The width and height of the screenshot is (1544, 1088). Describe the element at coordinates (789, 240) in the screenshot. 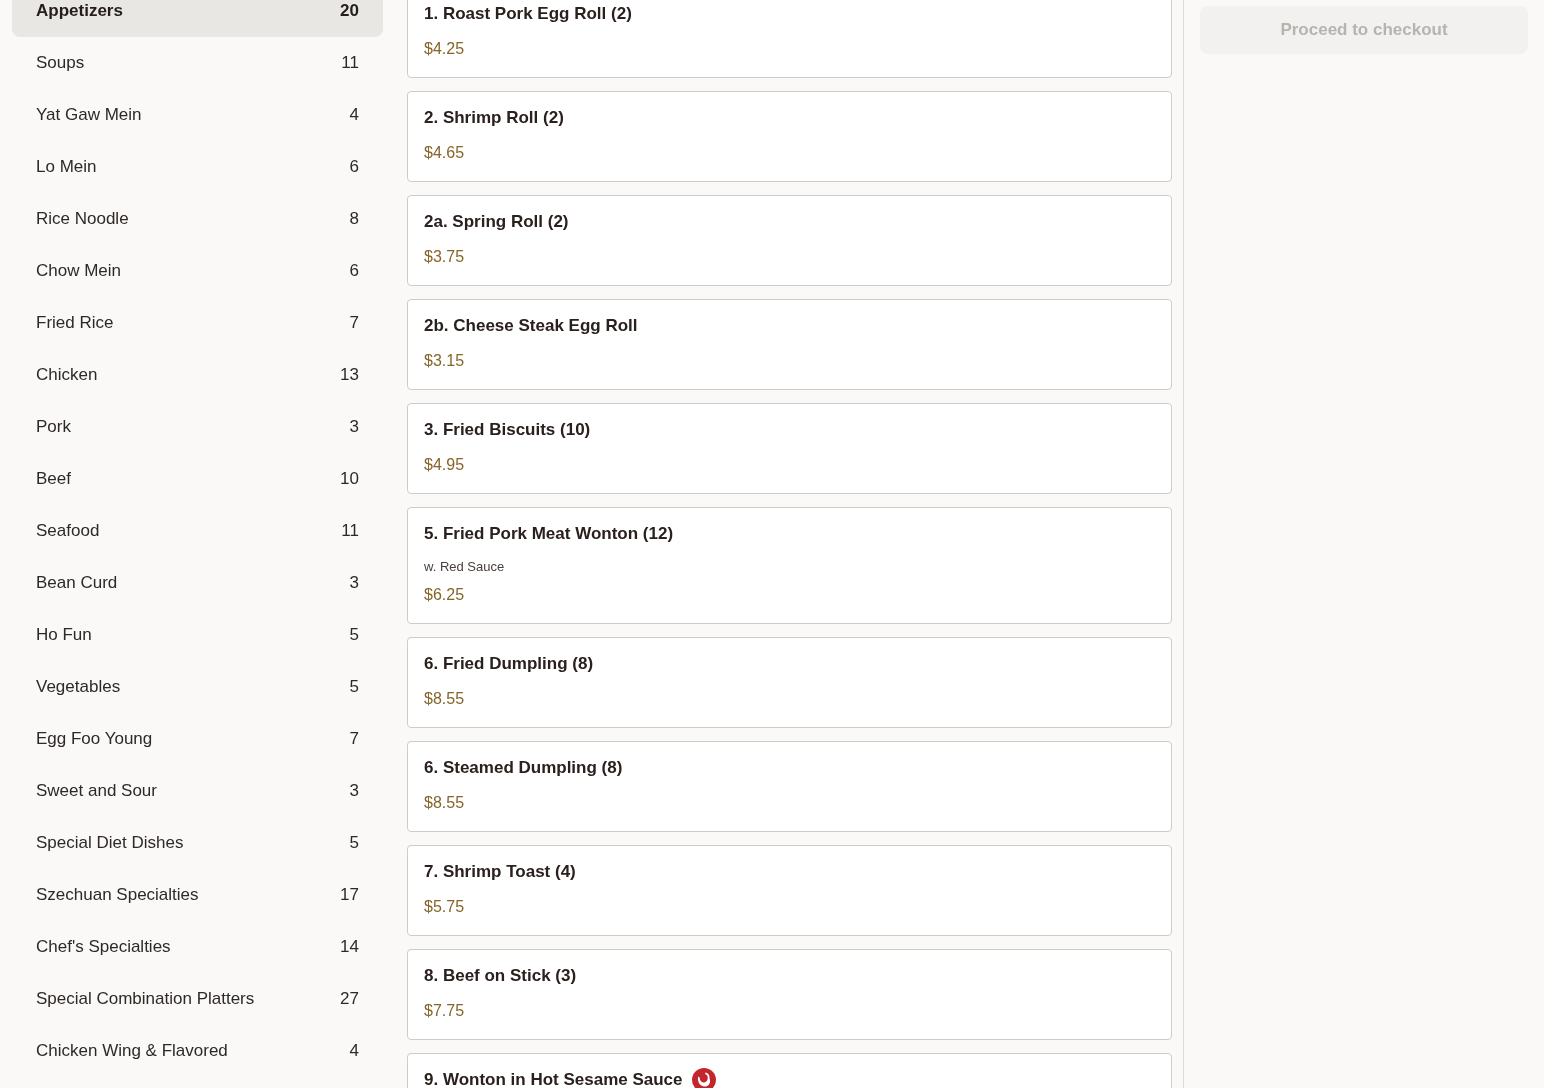

I see `menu-item-card: 2a. Spring Roll (2) $3.75` at that location.